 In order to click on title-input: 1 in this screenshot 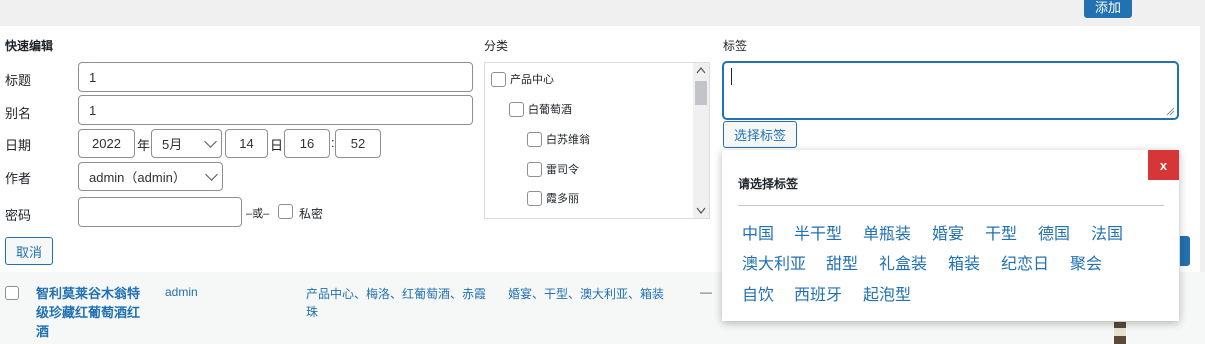, I will do `click(275, 77)`.